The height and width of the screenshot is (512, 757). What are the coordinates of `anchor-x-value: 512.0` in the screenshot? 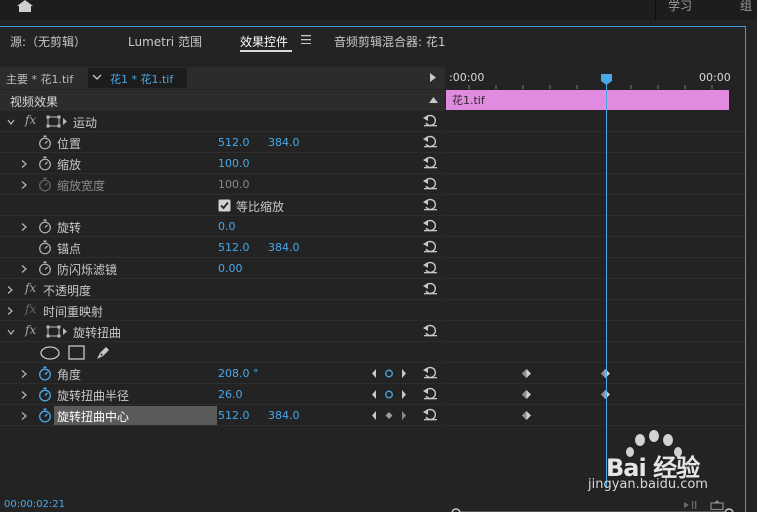 It's located at (234, 247).